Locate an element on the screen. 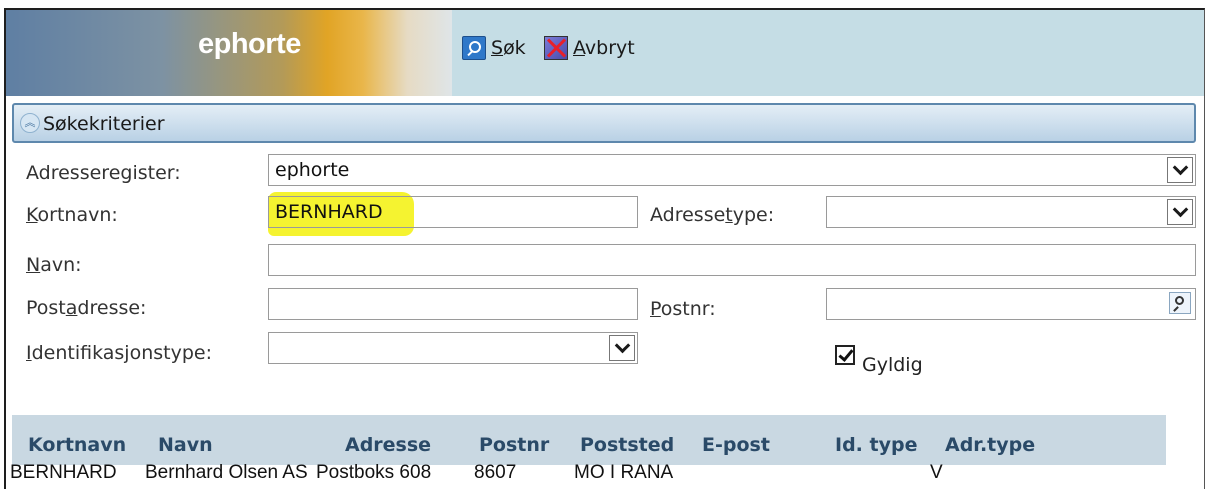 The image size is (1213, 489). cell-navn: Bernhard Olsen AS is located at coordinates (226, 472).